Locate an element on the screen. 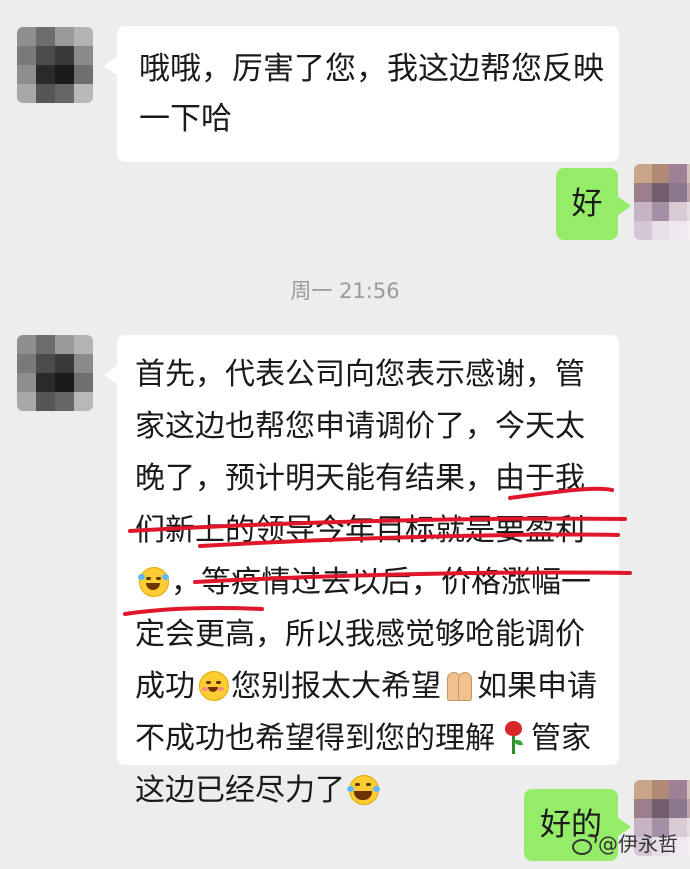  message-text: 好 is located at coordinates (587, 204).